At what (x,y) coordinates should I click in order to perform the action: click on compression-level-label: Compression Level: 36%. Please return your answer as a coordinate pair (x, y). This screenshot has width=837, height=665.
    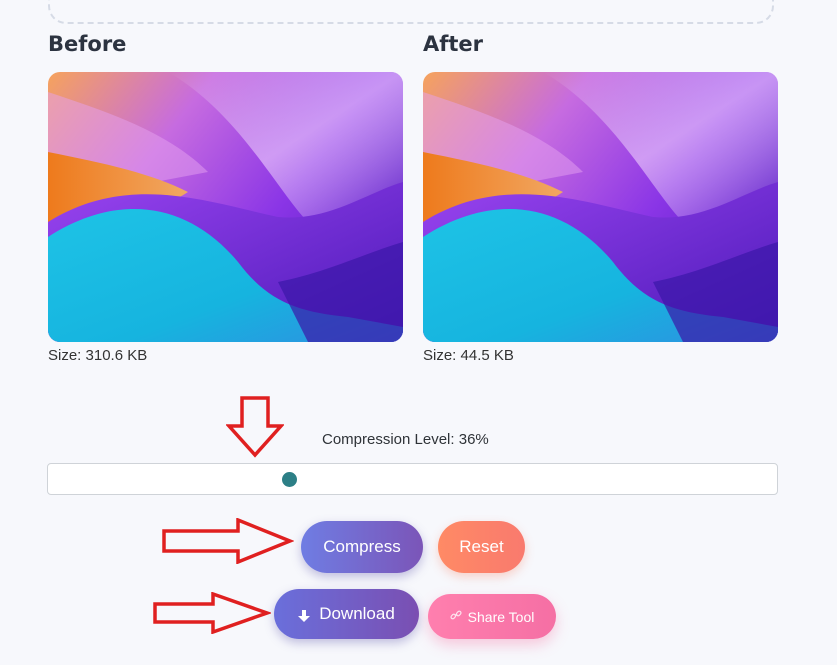
    Looking at the image, I should click on (405, 439).